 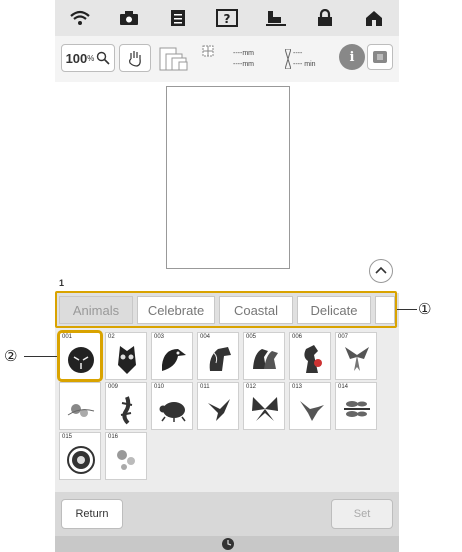 I want to click on pattern-tile-008: 008, so click(x=80, y=406).